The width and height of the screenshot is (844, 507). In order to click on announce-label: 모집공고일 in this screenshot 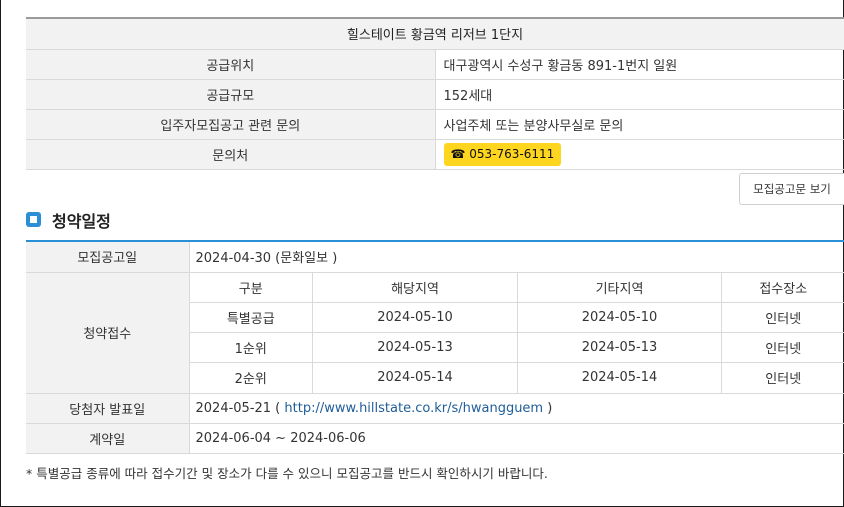, I will do `click(108, 257)`.